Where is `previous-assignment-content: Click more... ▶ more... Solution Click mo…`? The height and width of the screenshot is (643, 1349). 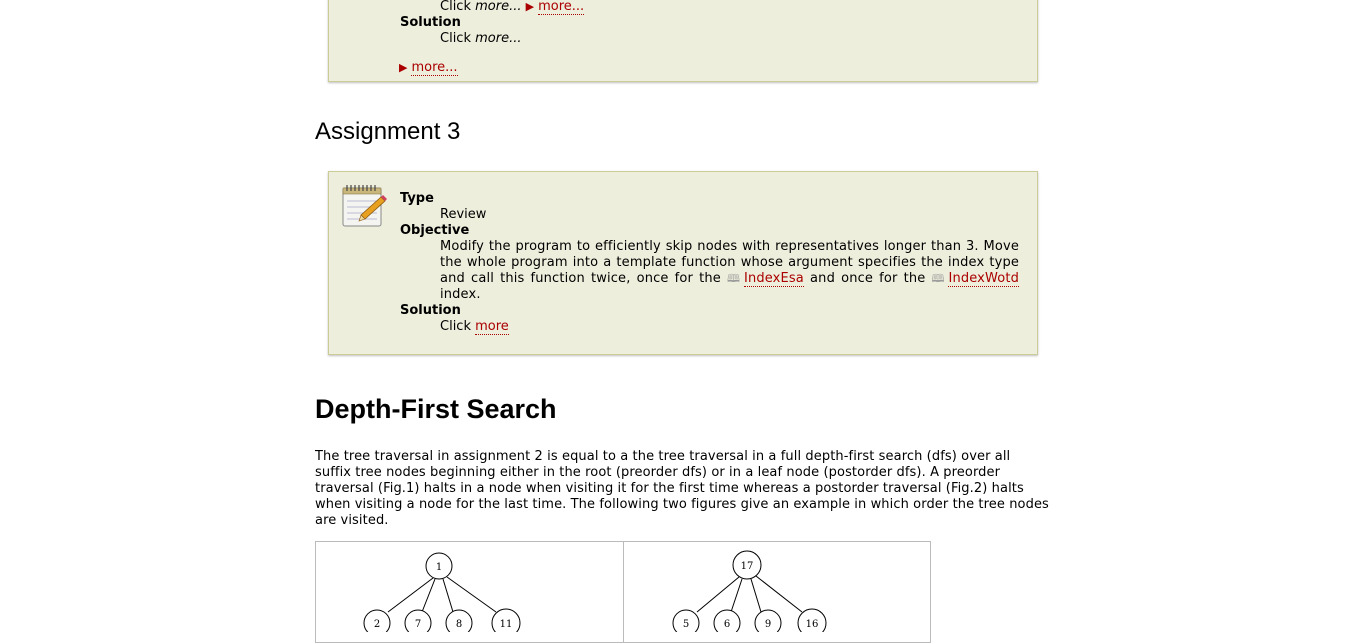 previous-assignment-content: Click more... ▶ more... Solution Click mo… is located at coordinates (709, 38).